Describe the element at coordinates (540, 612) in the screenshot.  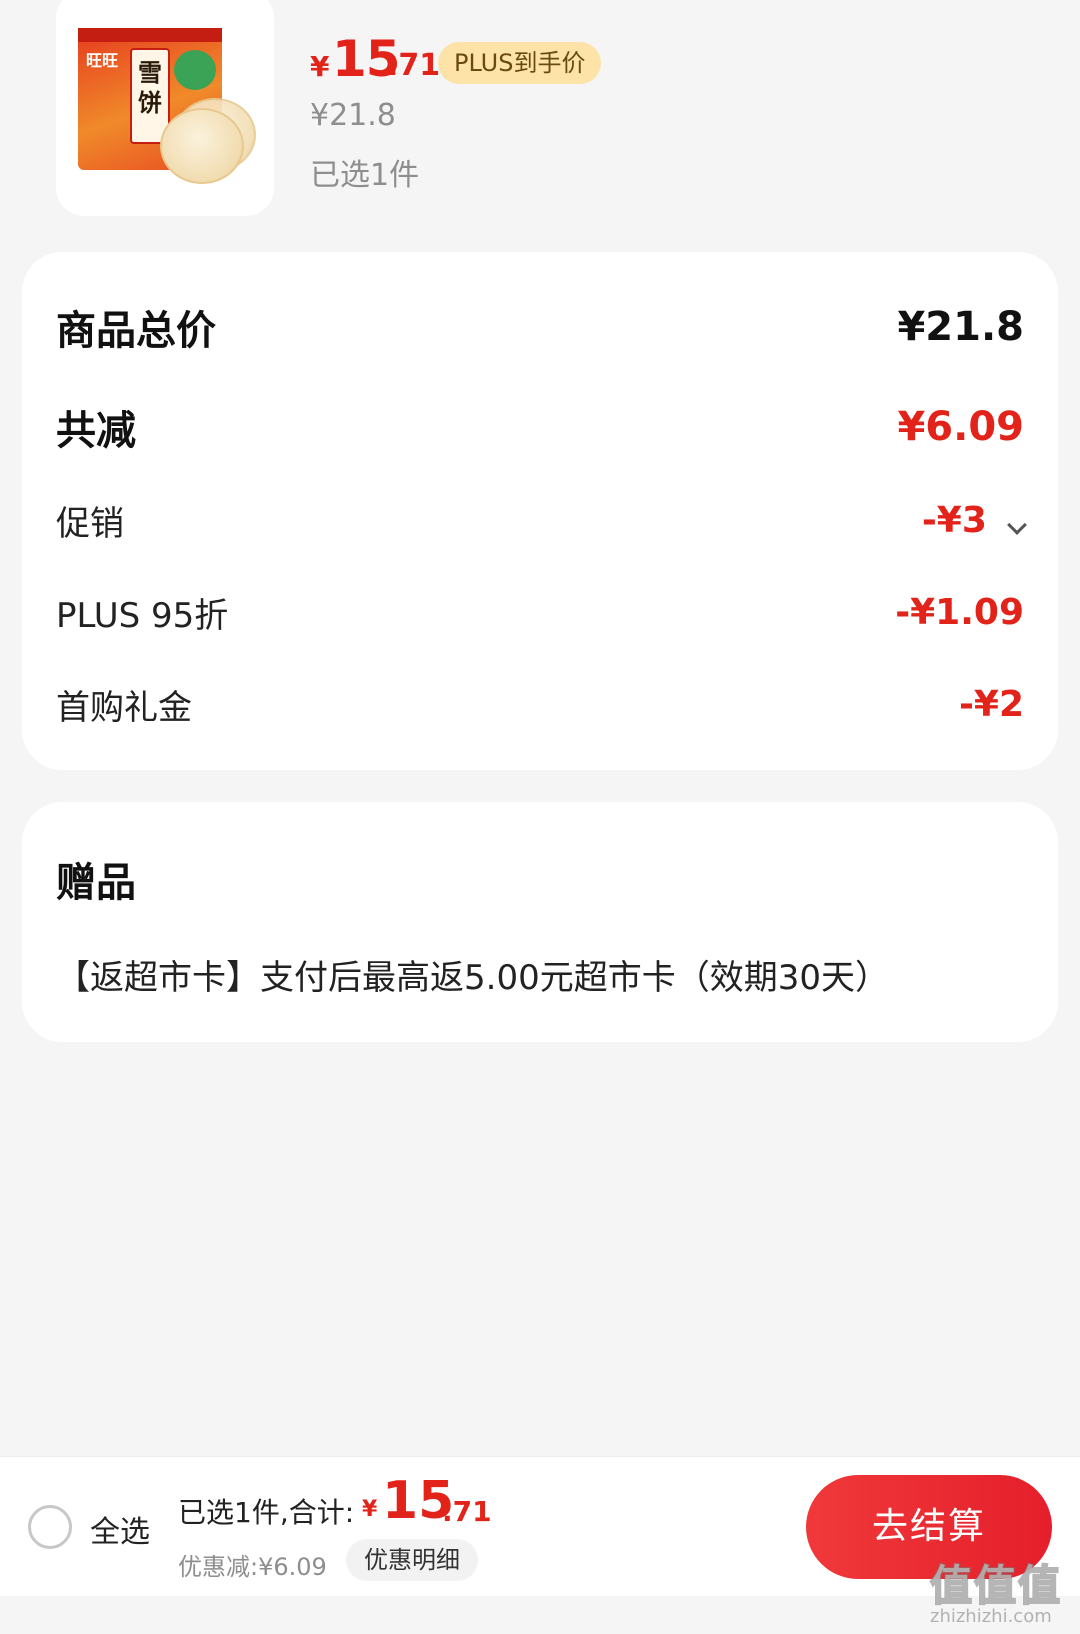
I see `plus-discount-row: PLUS 95折 -¥1.09` at that location.